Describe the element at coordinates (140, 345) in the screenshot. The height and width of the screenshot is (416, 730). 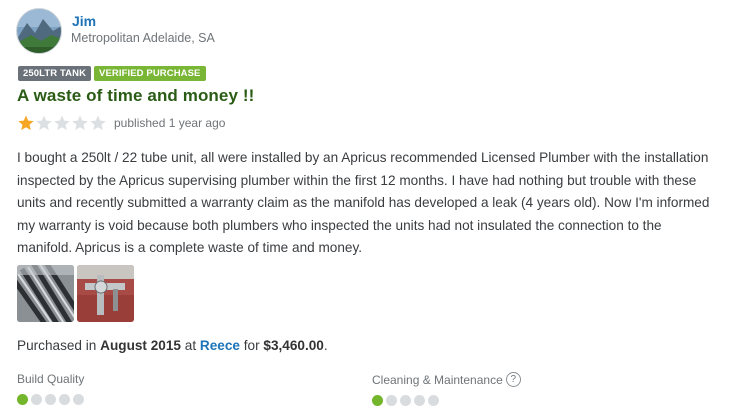
I see `purchase-date: August 2015` at that location.